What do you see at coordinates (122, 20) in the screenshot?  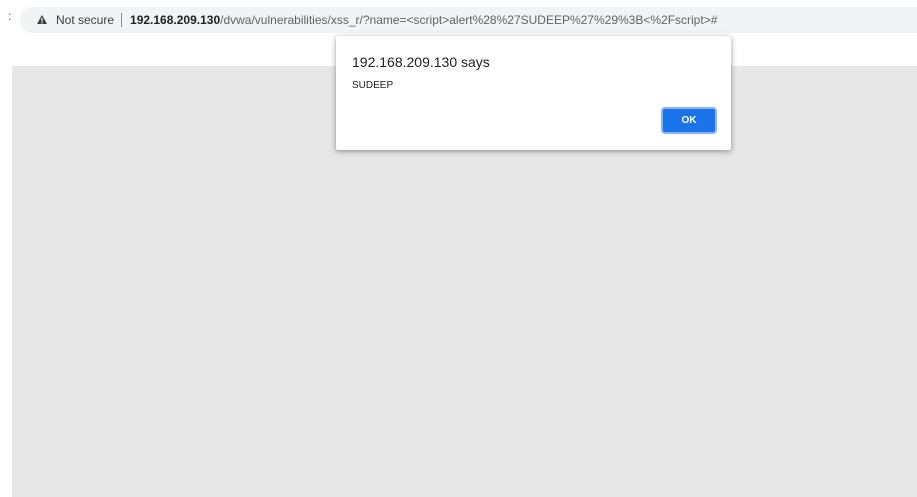 I see `address-separator` at bounding box center [122, 20].